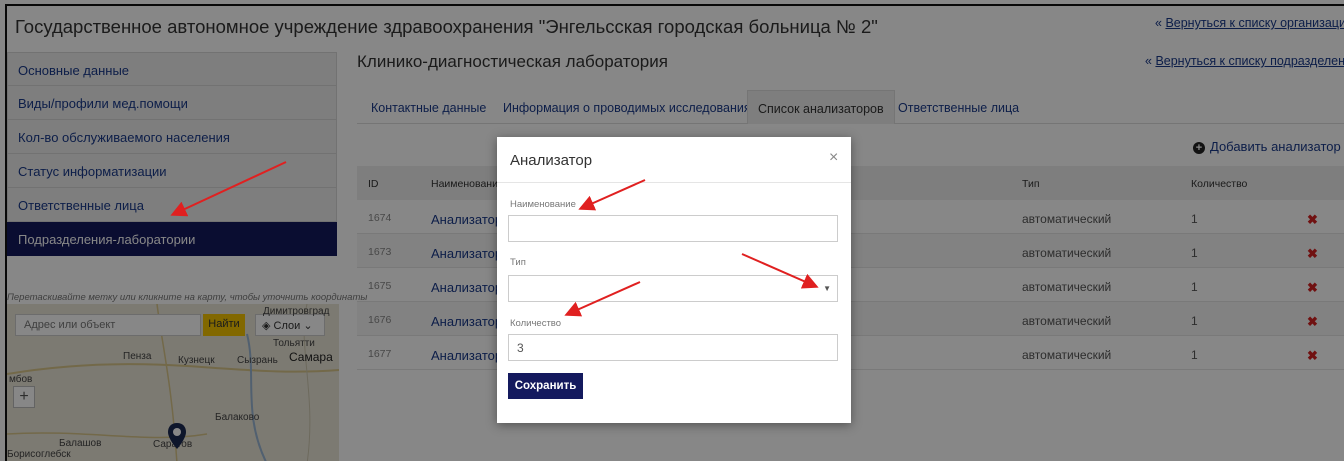 This screenshot has width=1344, height=461. What do you see at coordinates (536, 323) in the screenshot?
I see `quantity-field-label: Количество` at bounding box center [536, 323].